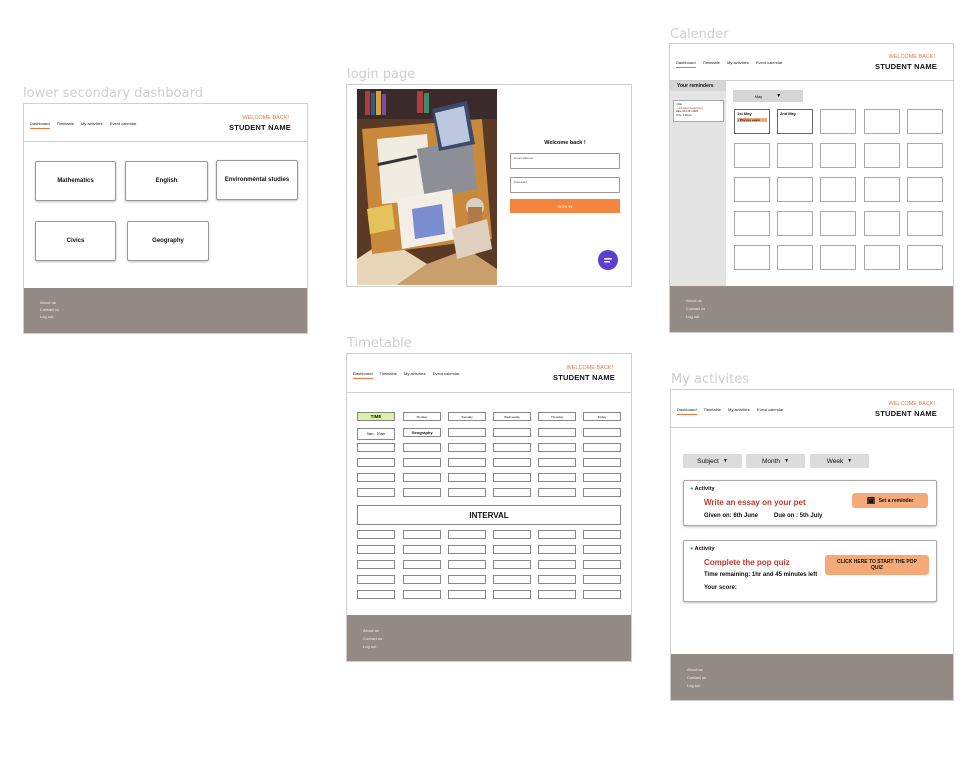 The width and height of the screenshot is (974, 762). I want to click on subject-card-geography: Geography, so click(168, 241).